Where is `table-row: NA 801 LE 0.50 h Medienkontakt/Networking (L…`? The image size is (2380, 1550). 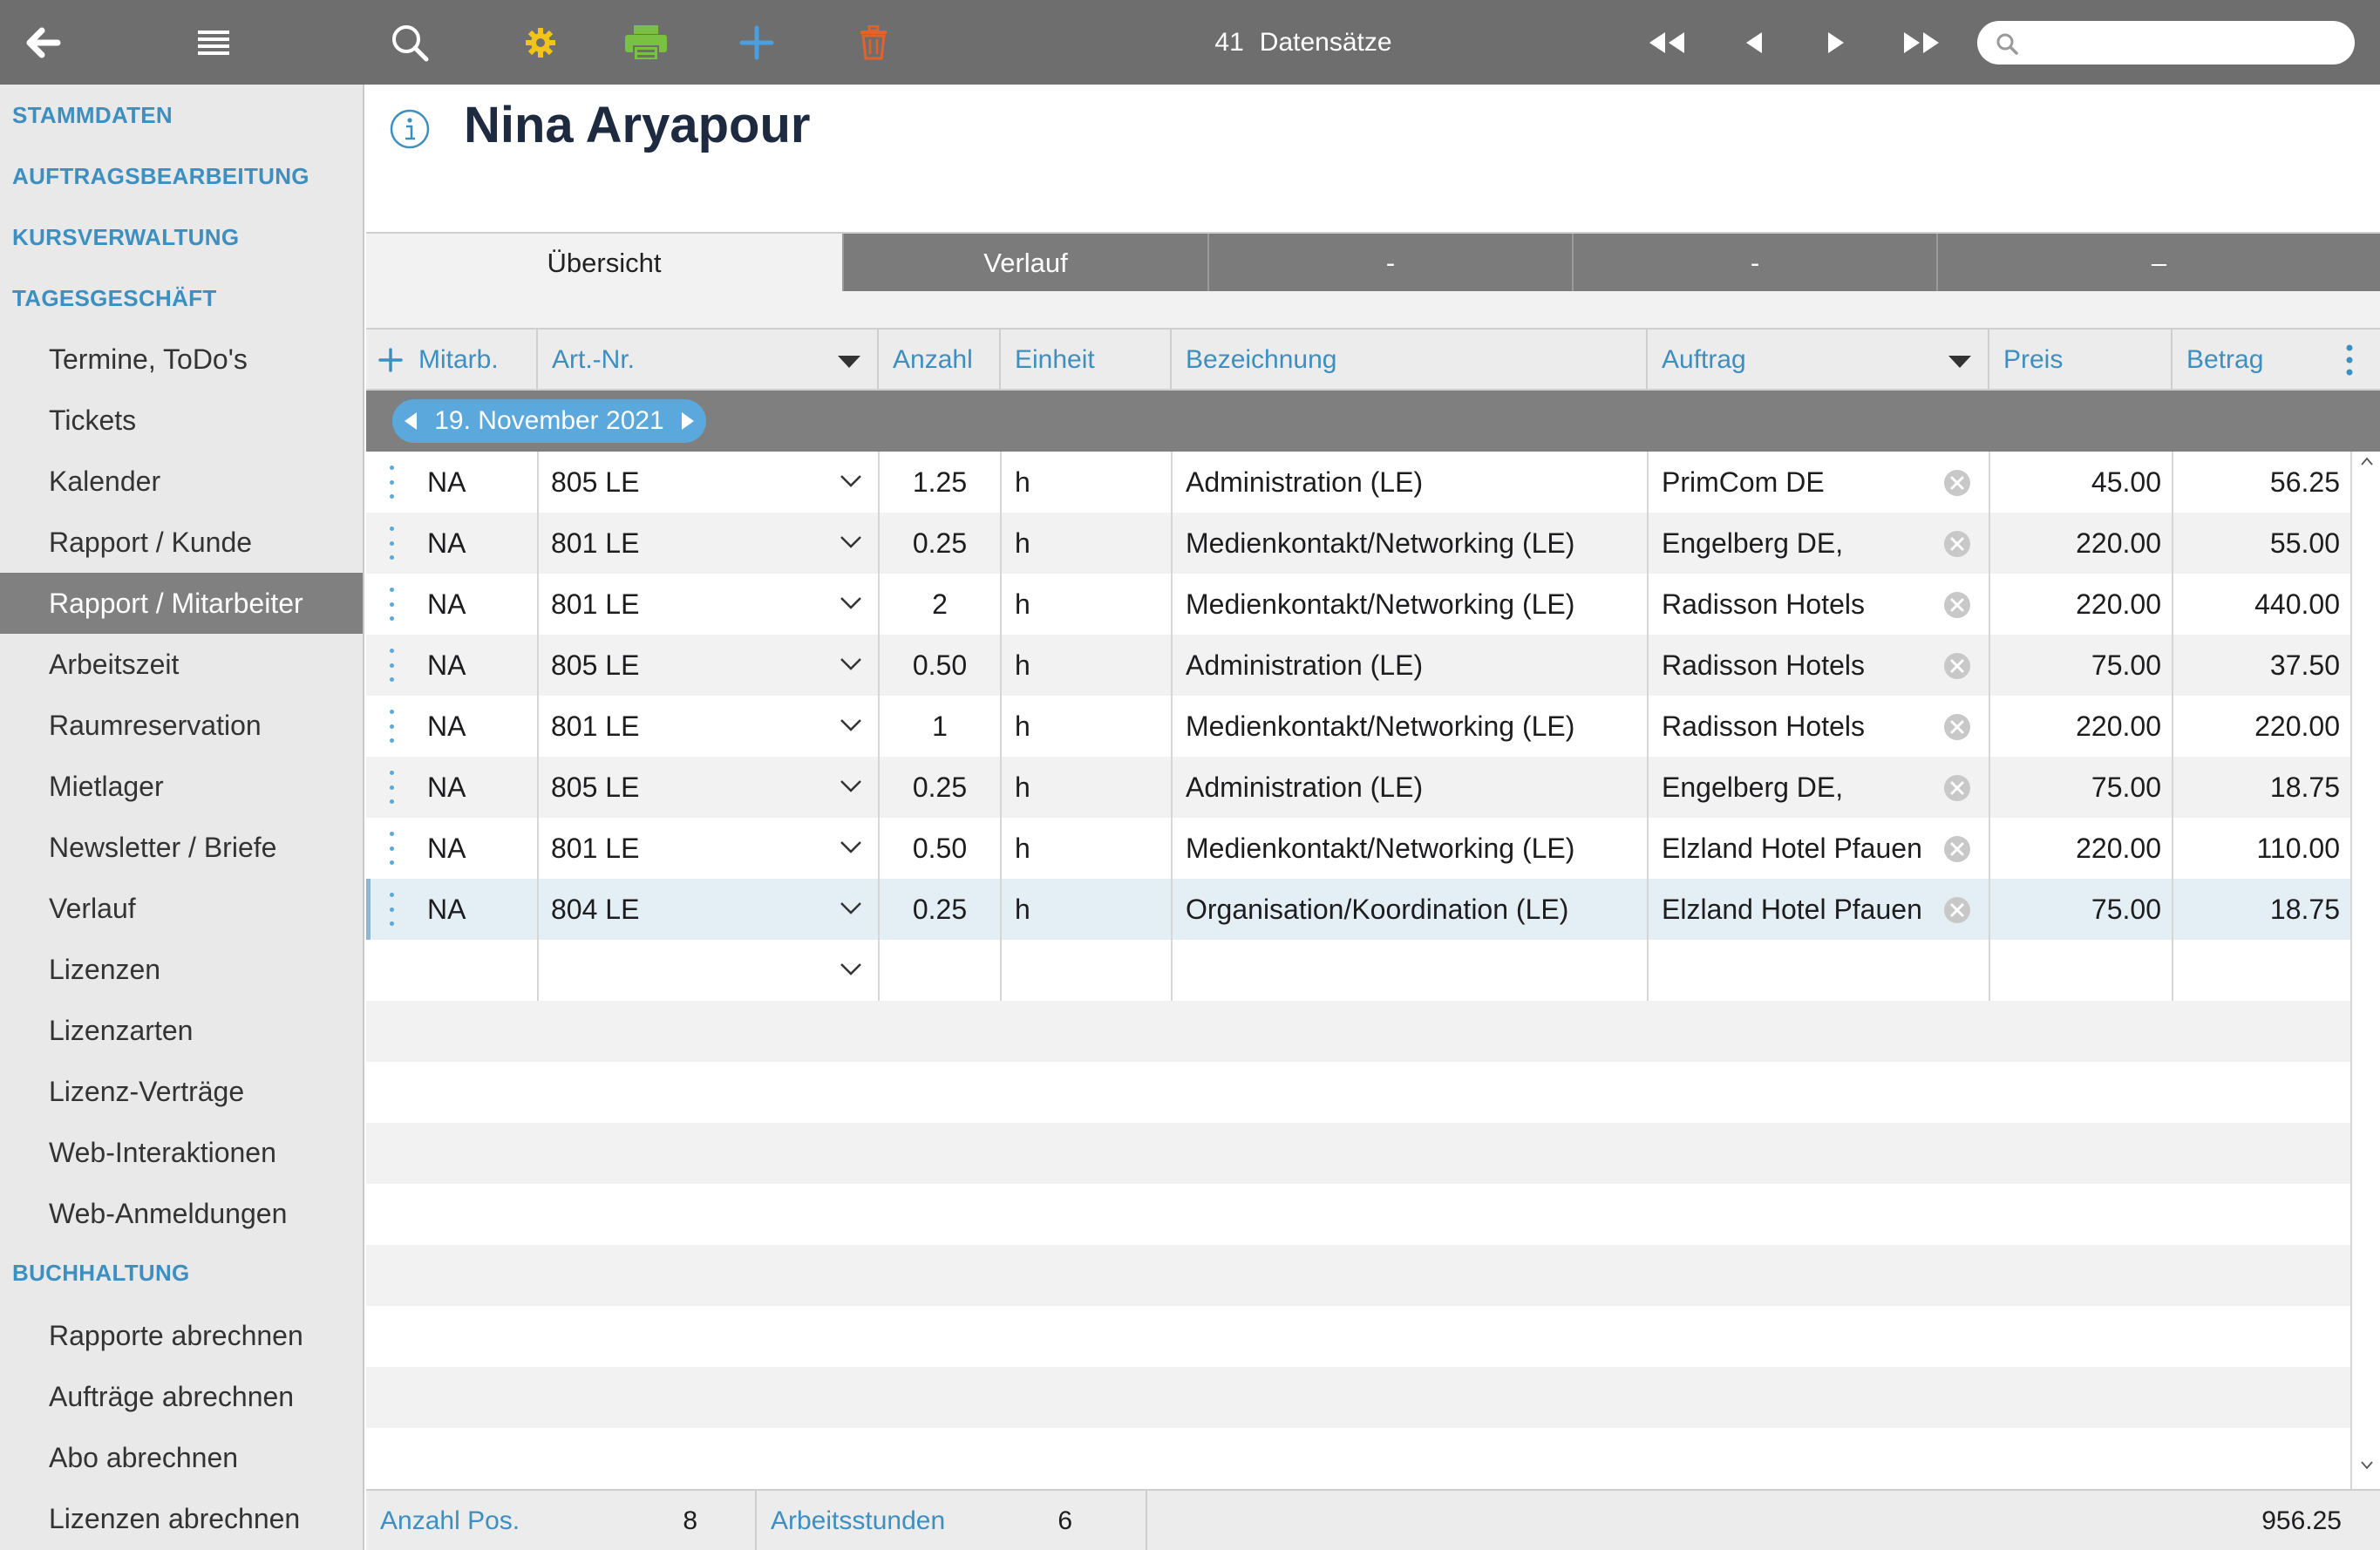
table-row: NA 801 LE 0.50 h Medienkontakt/Networking (L… is located at coordinates (1358, 848).